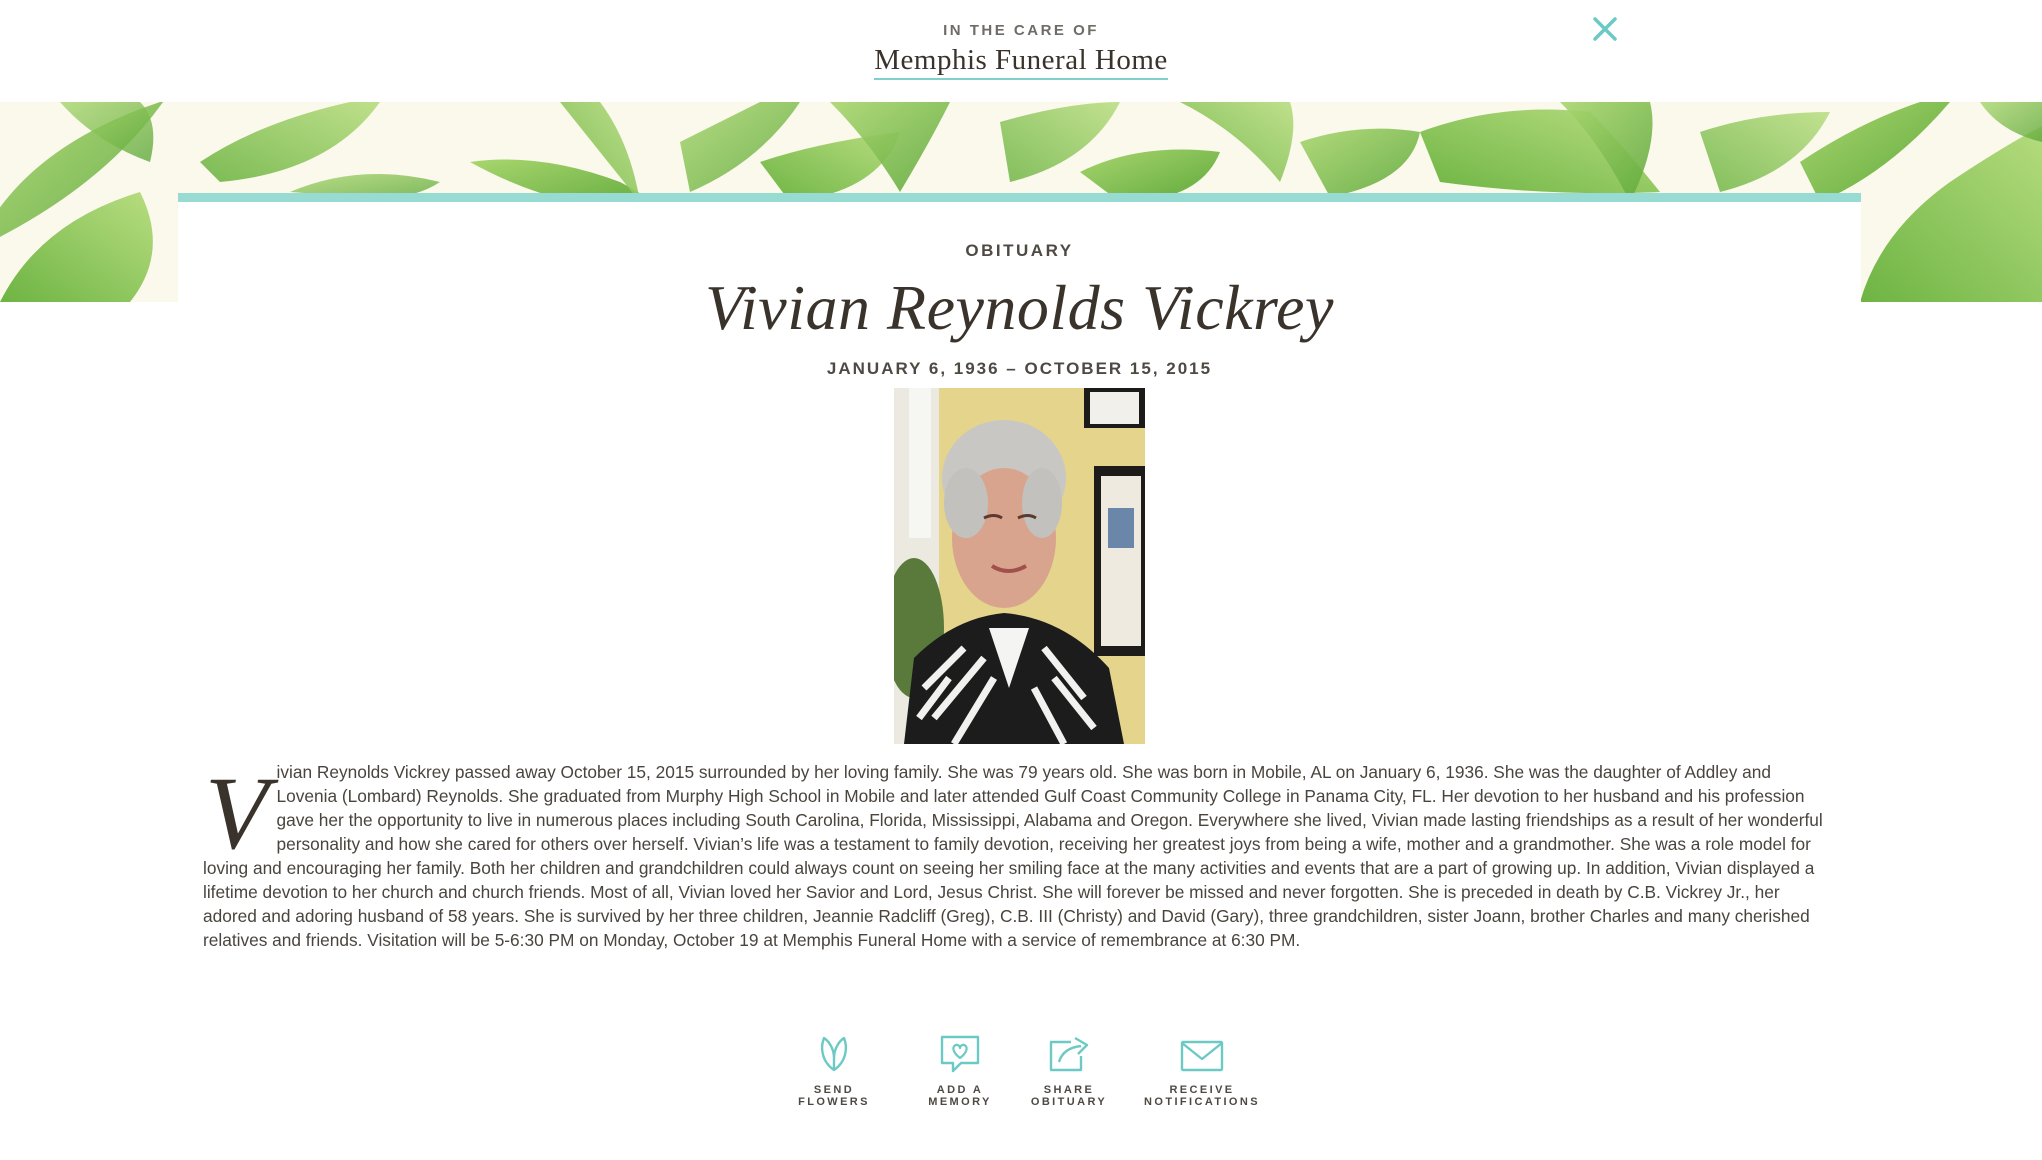  Describe the element at coordinates (1019, 307) in the screenshot. I see `deceased-name: Vivian Reynolds Vickrey` at that location.